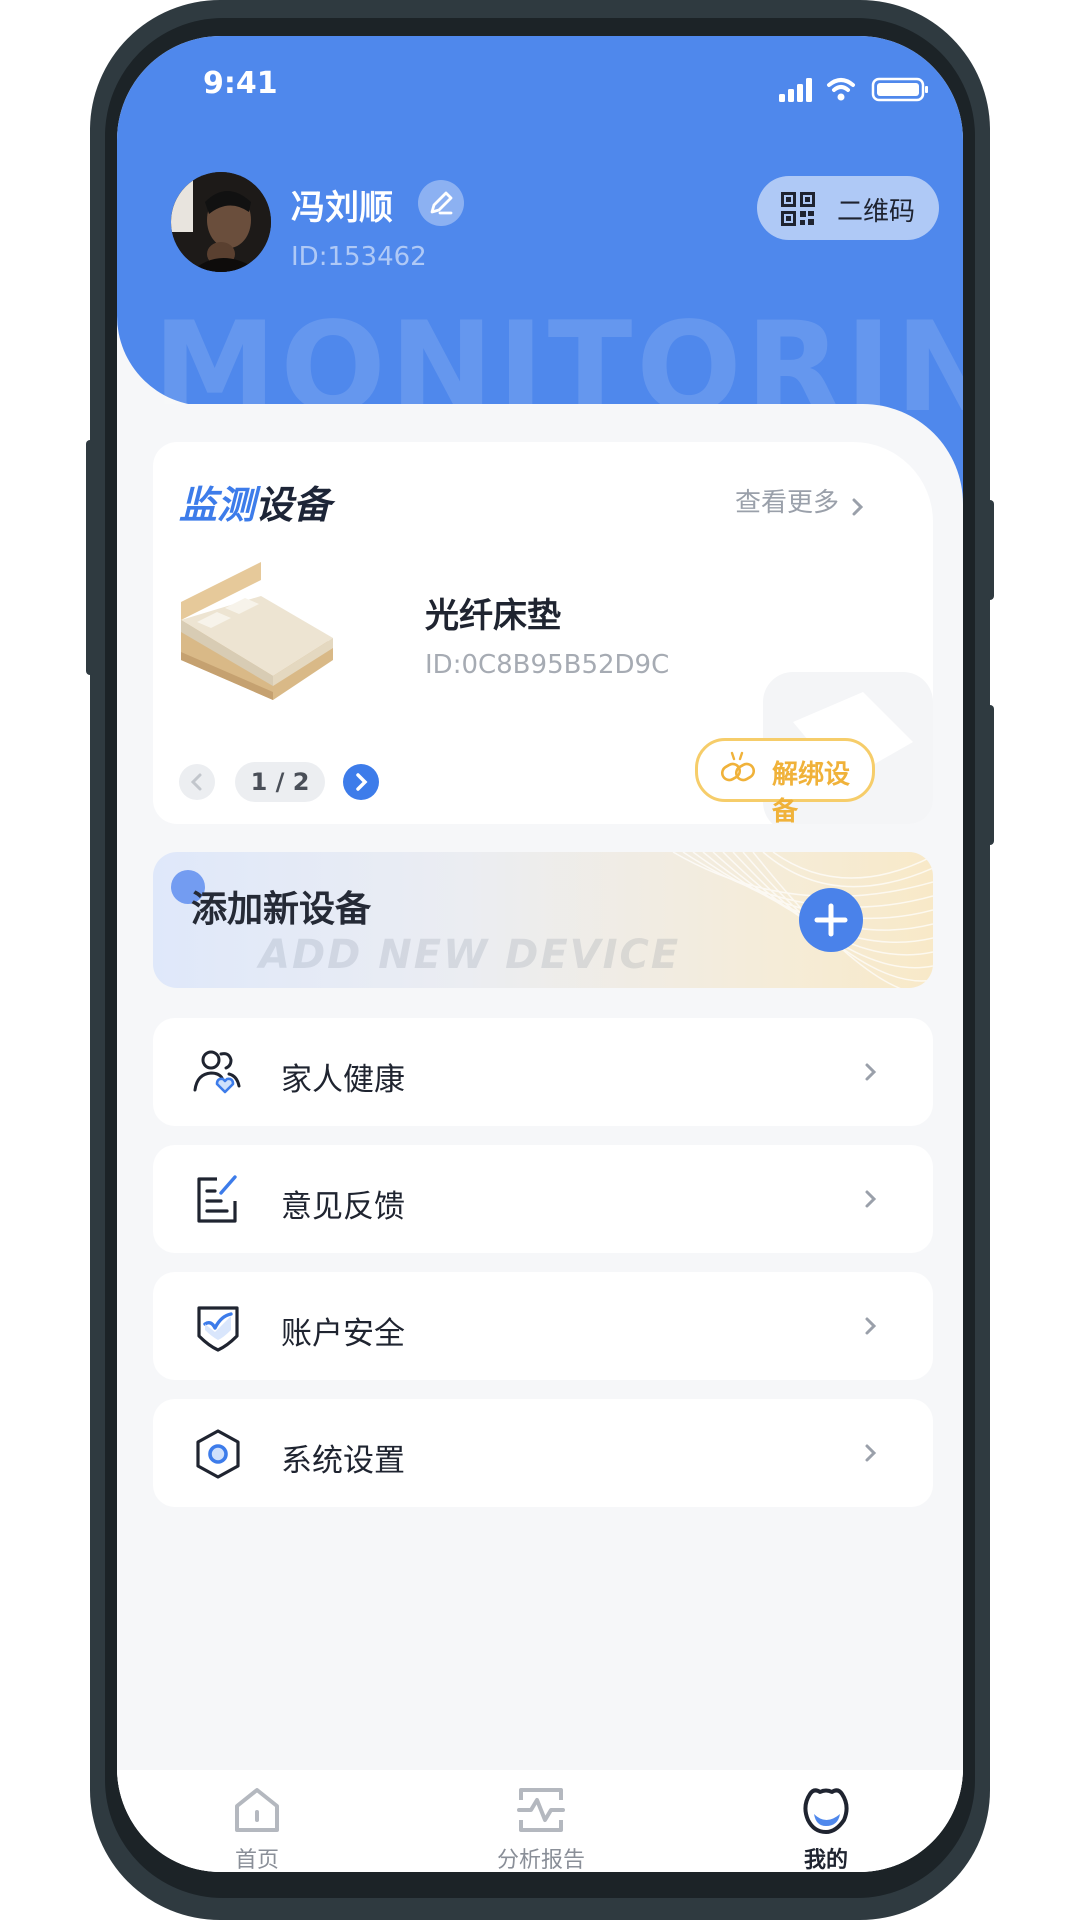 This screenshot has height=1920, width=1080. What do you see at coordinates (798, 209) in the screenshot?
I see `qr-code-icon` at bounding box center [798, 209].